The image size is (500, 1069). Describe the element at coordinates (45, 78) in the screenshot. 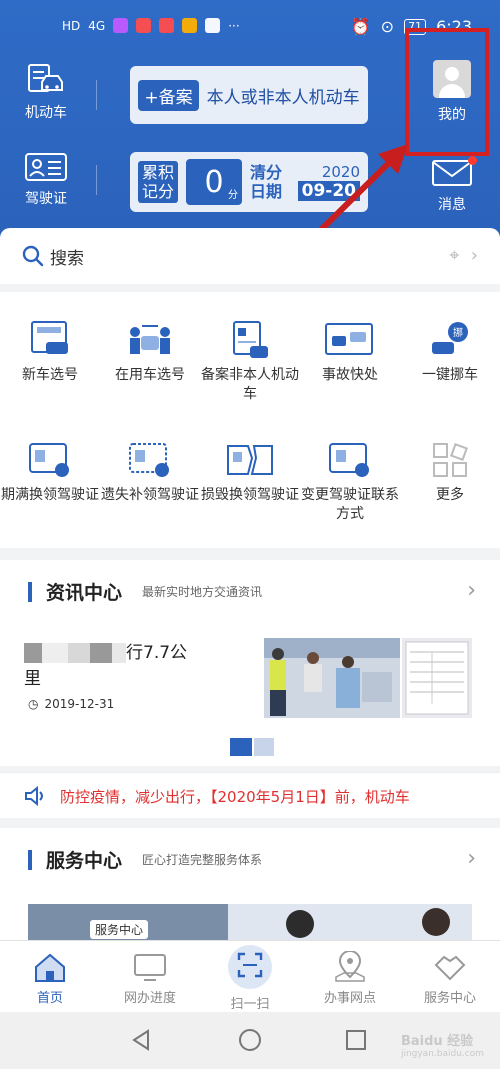

I see `vehicle-icon` at that location.